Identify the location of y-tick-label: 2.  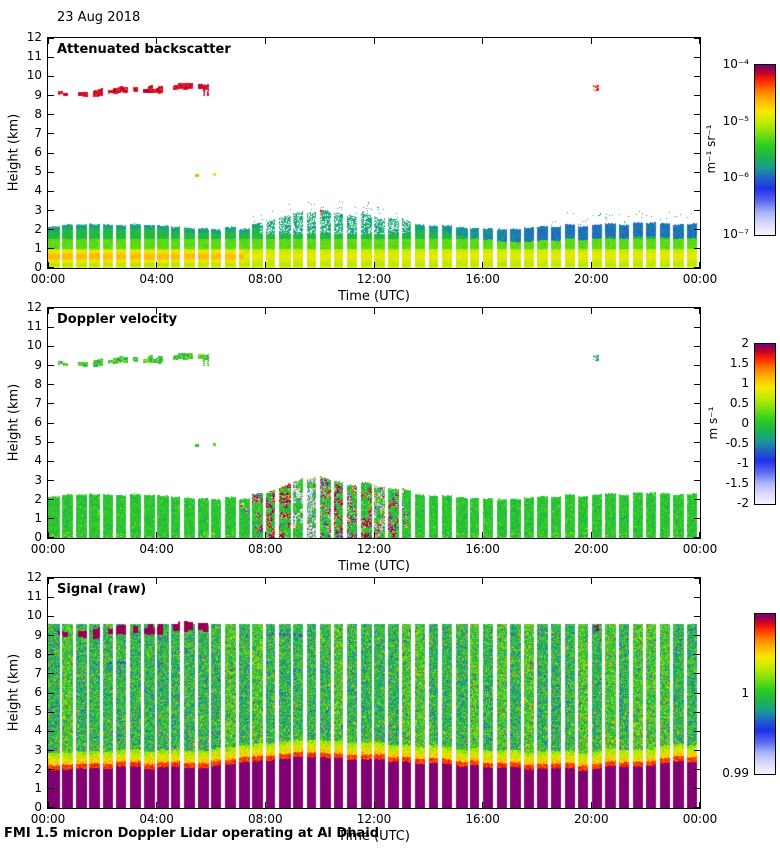
(38, 228).